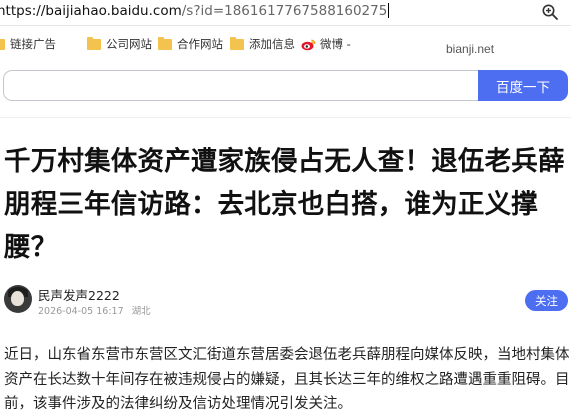 The width and height of the screenshot is (571, 419). I want to click on author-name: 民声发声2222, so click(79, 294).